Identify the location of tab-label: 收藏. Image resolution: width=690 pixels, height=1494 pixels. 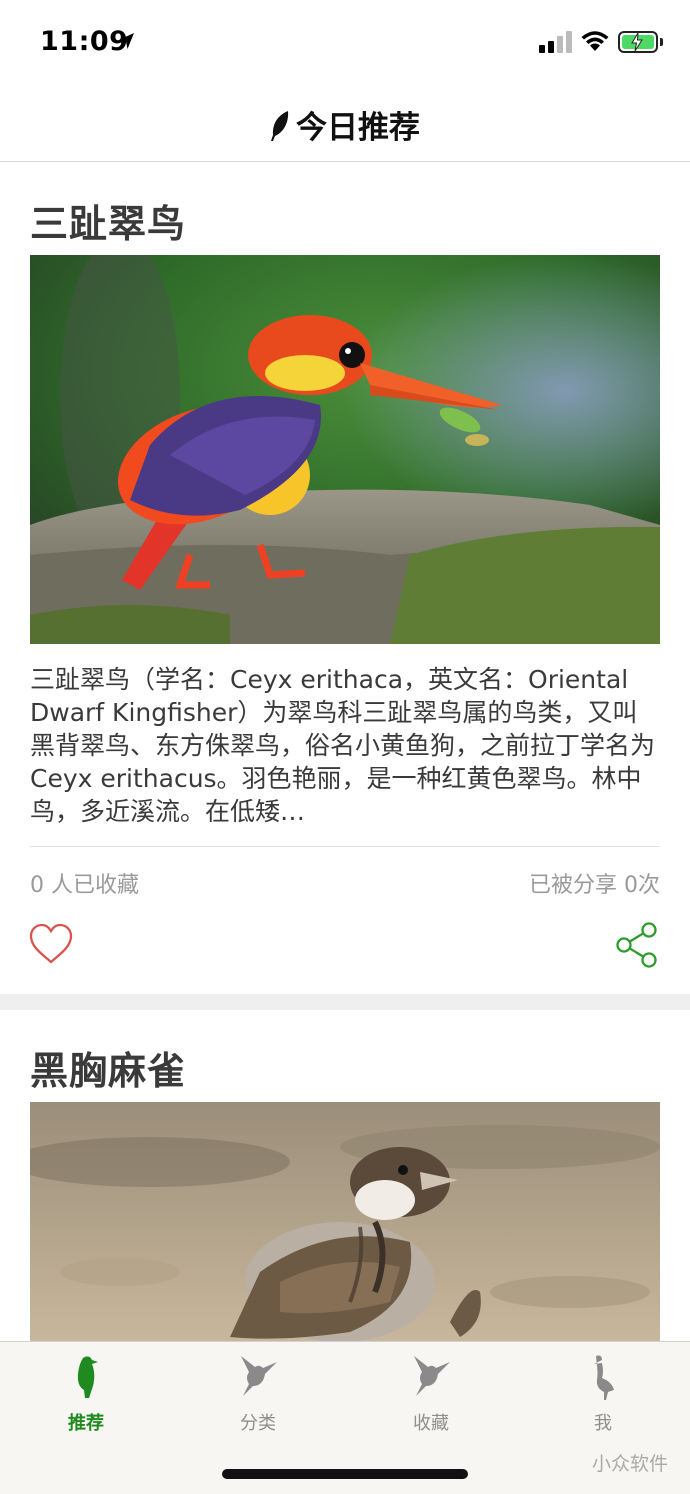
(431, 1423).